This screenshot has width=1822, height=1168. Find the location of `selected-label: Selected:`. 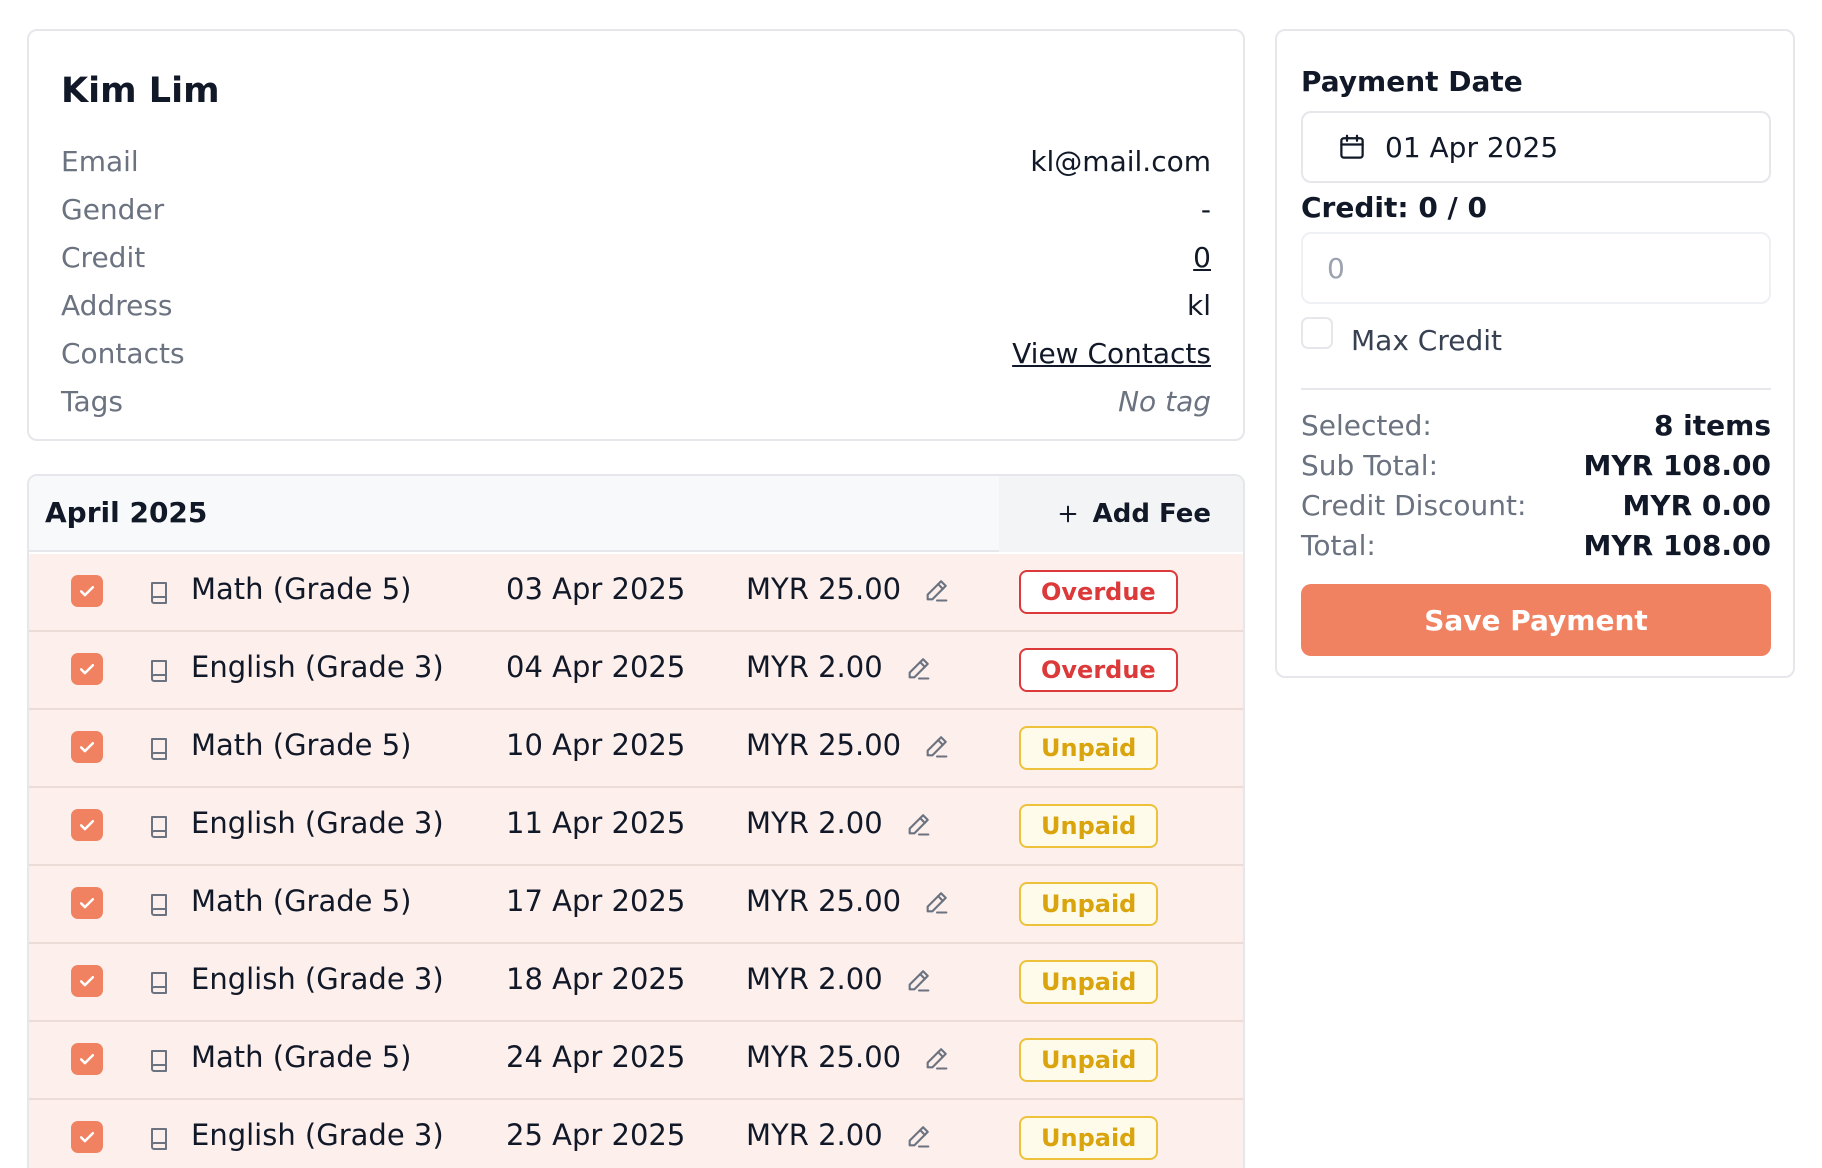

selected-label: Selected: is located at coordinates (1366, 425).